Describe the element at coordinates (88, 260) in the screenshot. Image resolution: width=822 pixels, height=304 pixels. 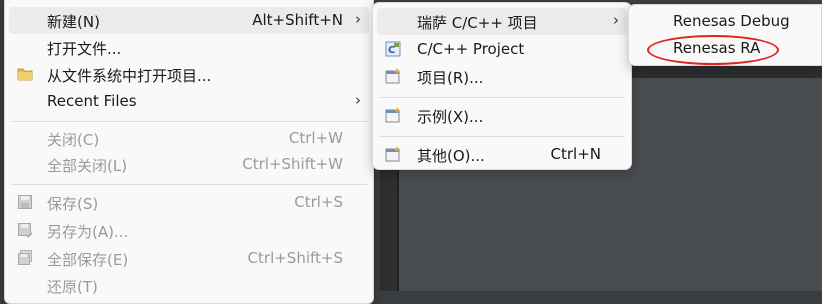
I see `menu-item-label: 全部保存(E)` at that location.